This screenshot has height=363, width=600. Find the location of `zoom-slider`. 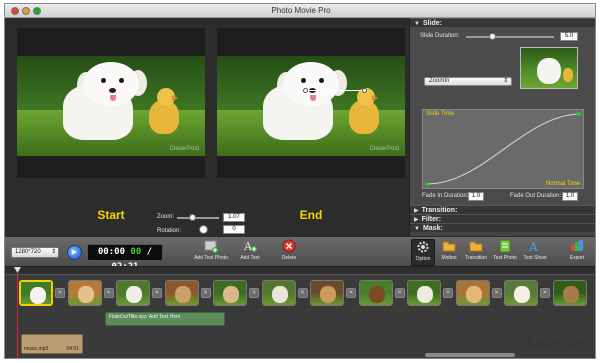

zoom-slider is located at coordinates (198, 218).